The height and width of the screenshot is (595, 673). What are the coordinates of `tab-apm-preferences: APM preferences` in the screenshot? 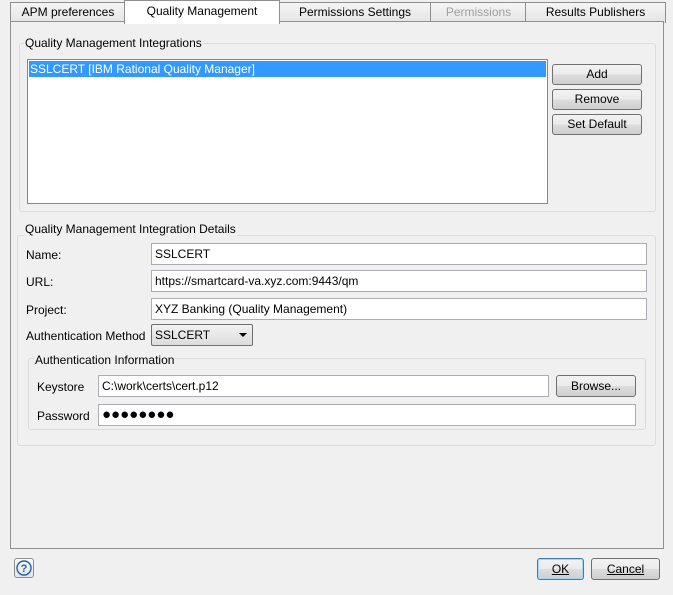 It's located at (68, 12).